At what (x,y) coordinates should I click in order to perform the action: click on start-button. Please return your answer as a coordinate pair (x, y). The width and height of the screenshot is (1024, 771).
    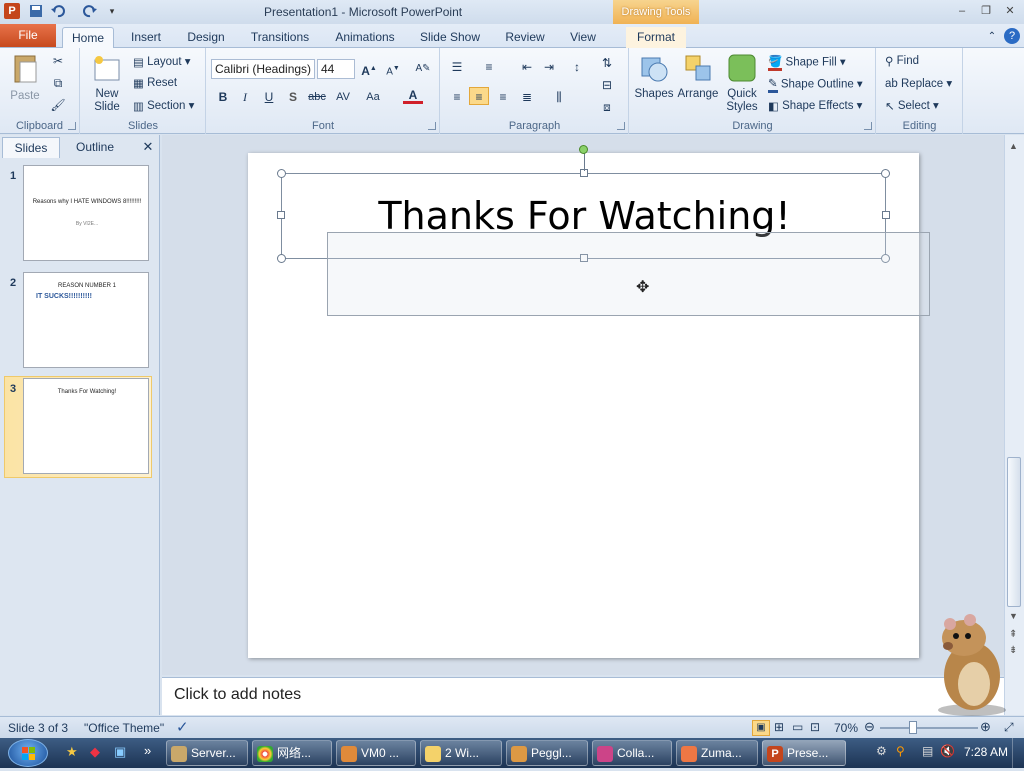
    Looking at the image, I should click on (28, 753).